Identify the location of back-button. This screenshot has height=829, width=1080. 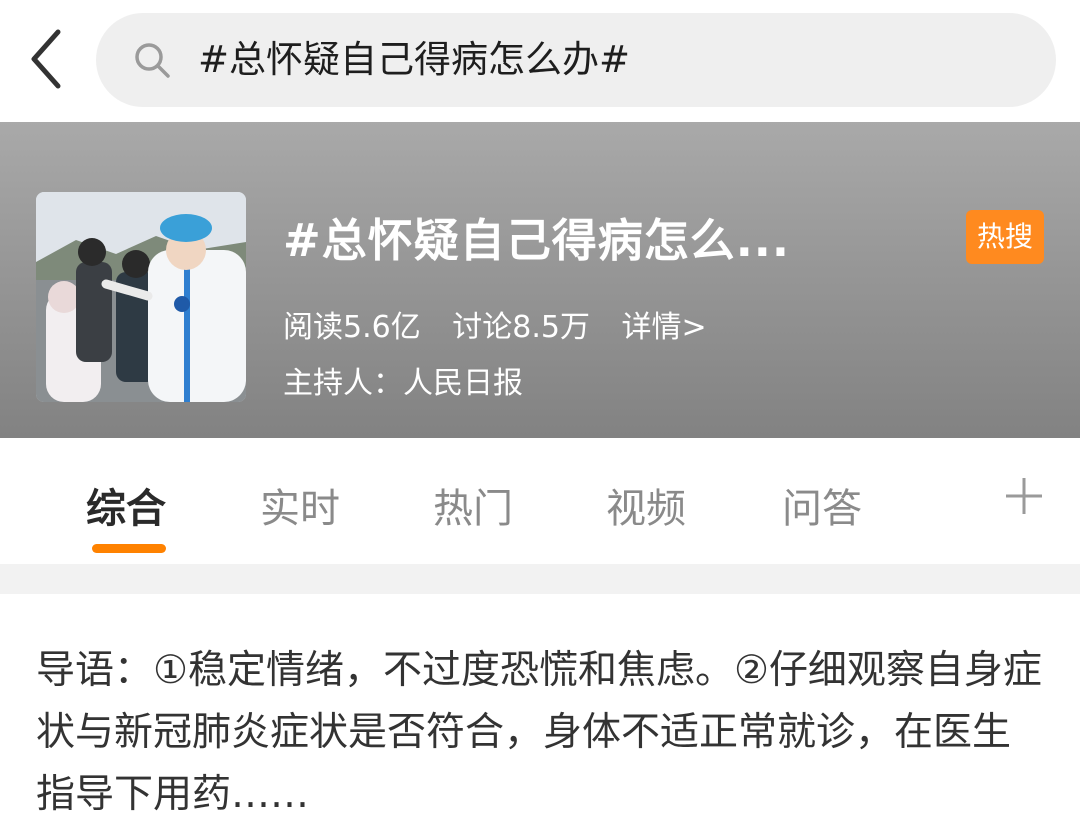
(47, 59).